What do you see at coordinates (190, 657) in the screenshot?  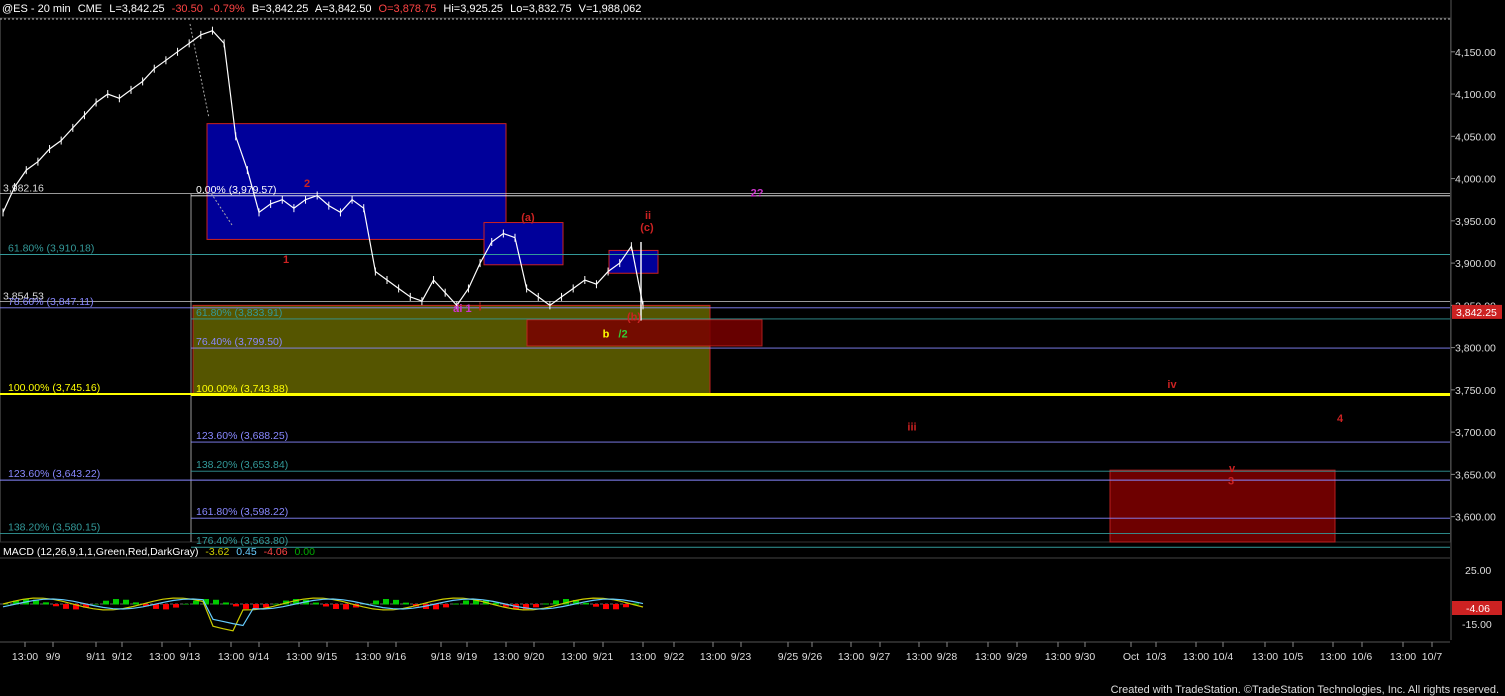 I see `x-tick-label: 9/13` at bounding box center [190, 657].